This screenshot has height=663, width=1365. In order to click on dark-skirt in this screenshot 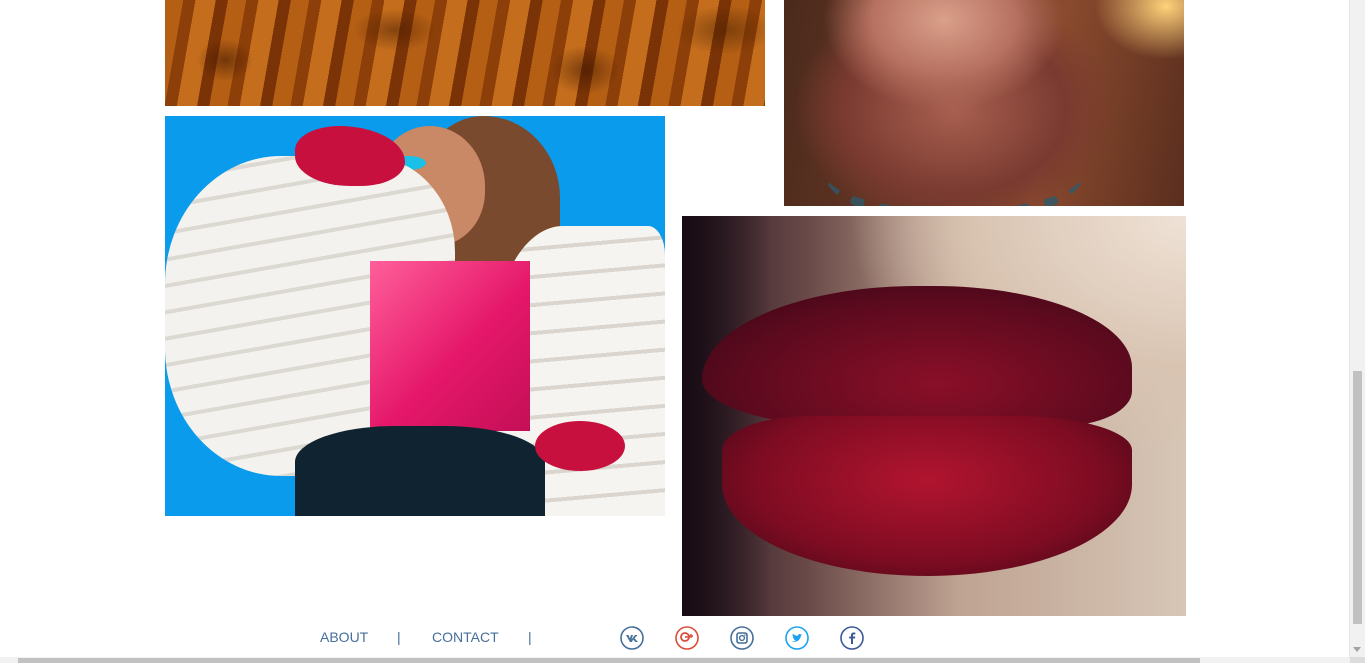, I will do `click(420, 471)`.